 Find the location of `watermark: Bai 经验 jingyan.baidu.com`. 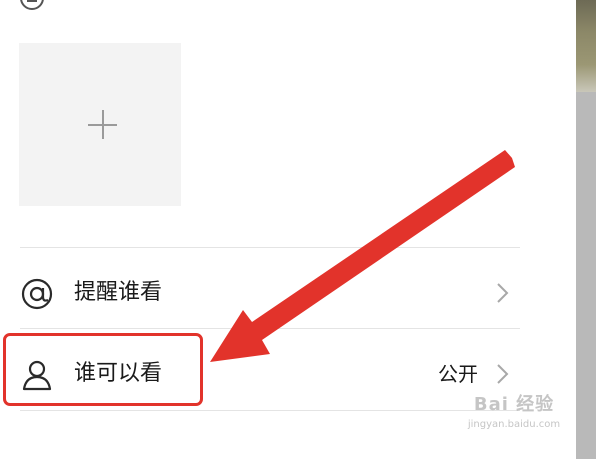

watermark: Bai 经验 jingyan.baidu.com is located at coordinates (514, 417).